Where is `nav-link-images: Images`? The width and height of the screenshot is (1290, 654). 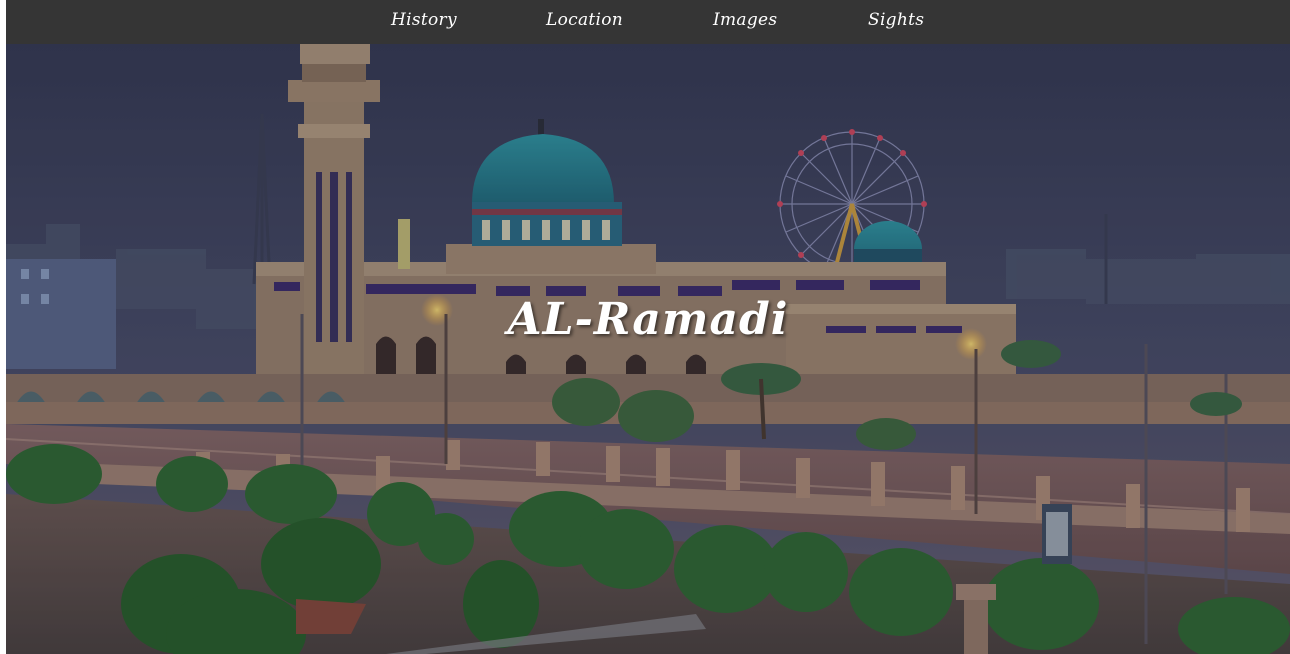 nav-link-images: Images is located at coordinates (745, 22).